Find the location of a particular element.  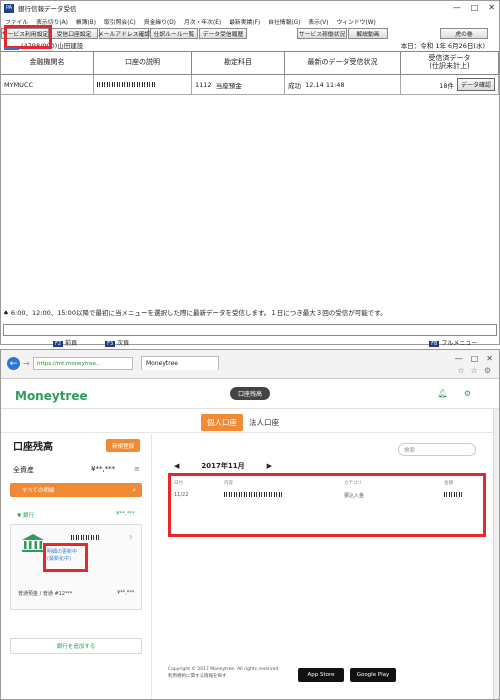

receive-history-button: データ受信履歴 is located at coordinates (223, 33).